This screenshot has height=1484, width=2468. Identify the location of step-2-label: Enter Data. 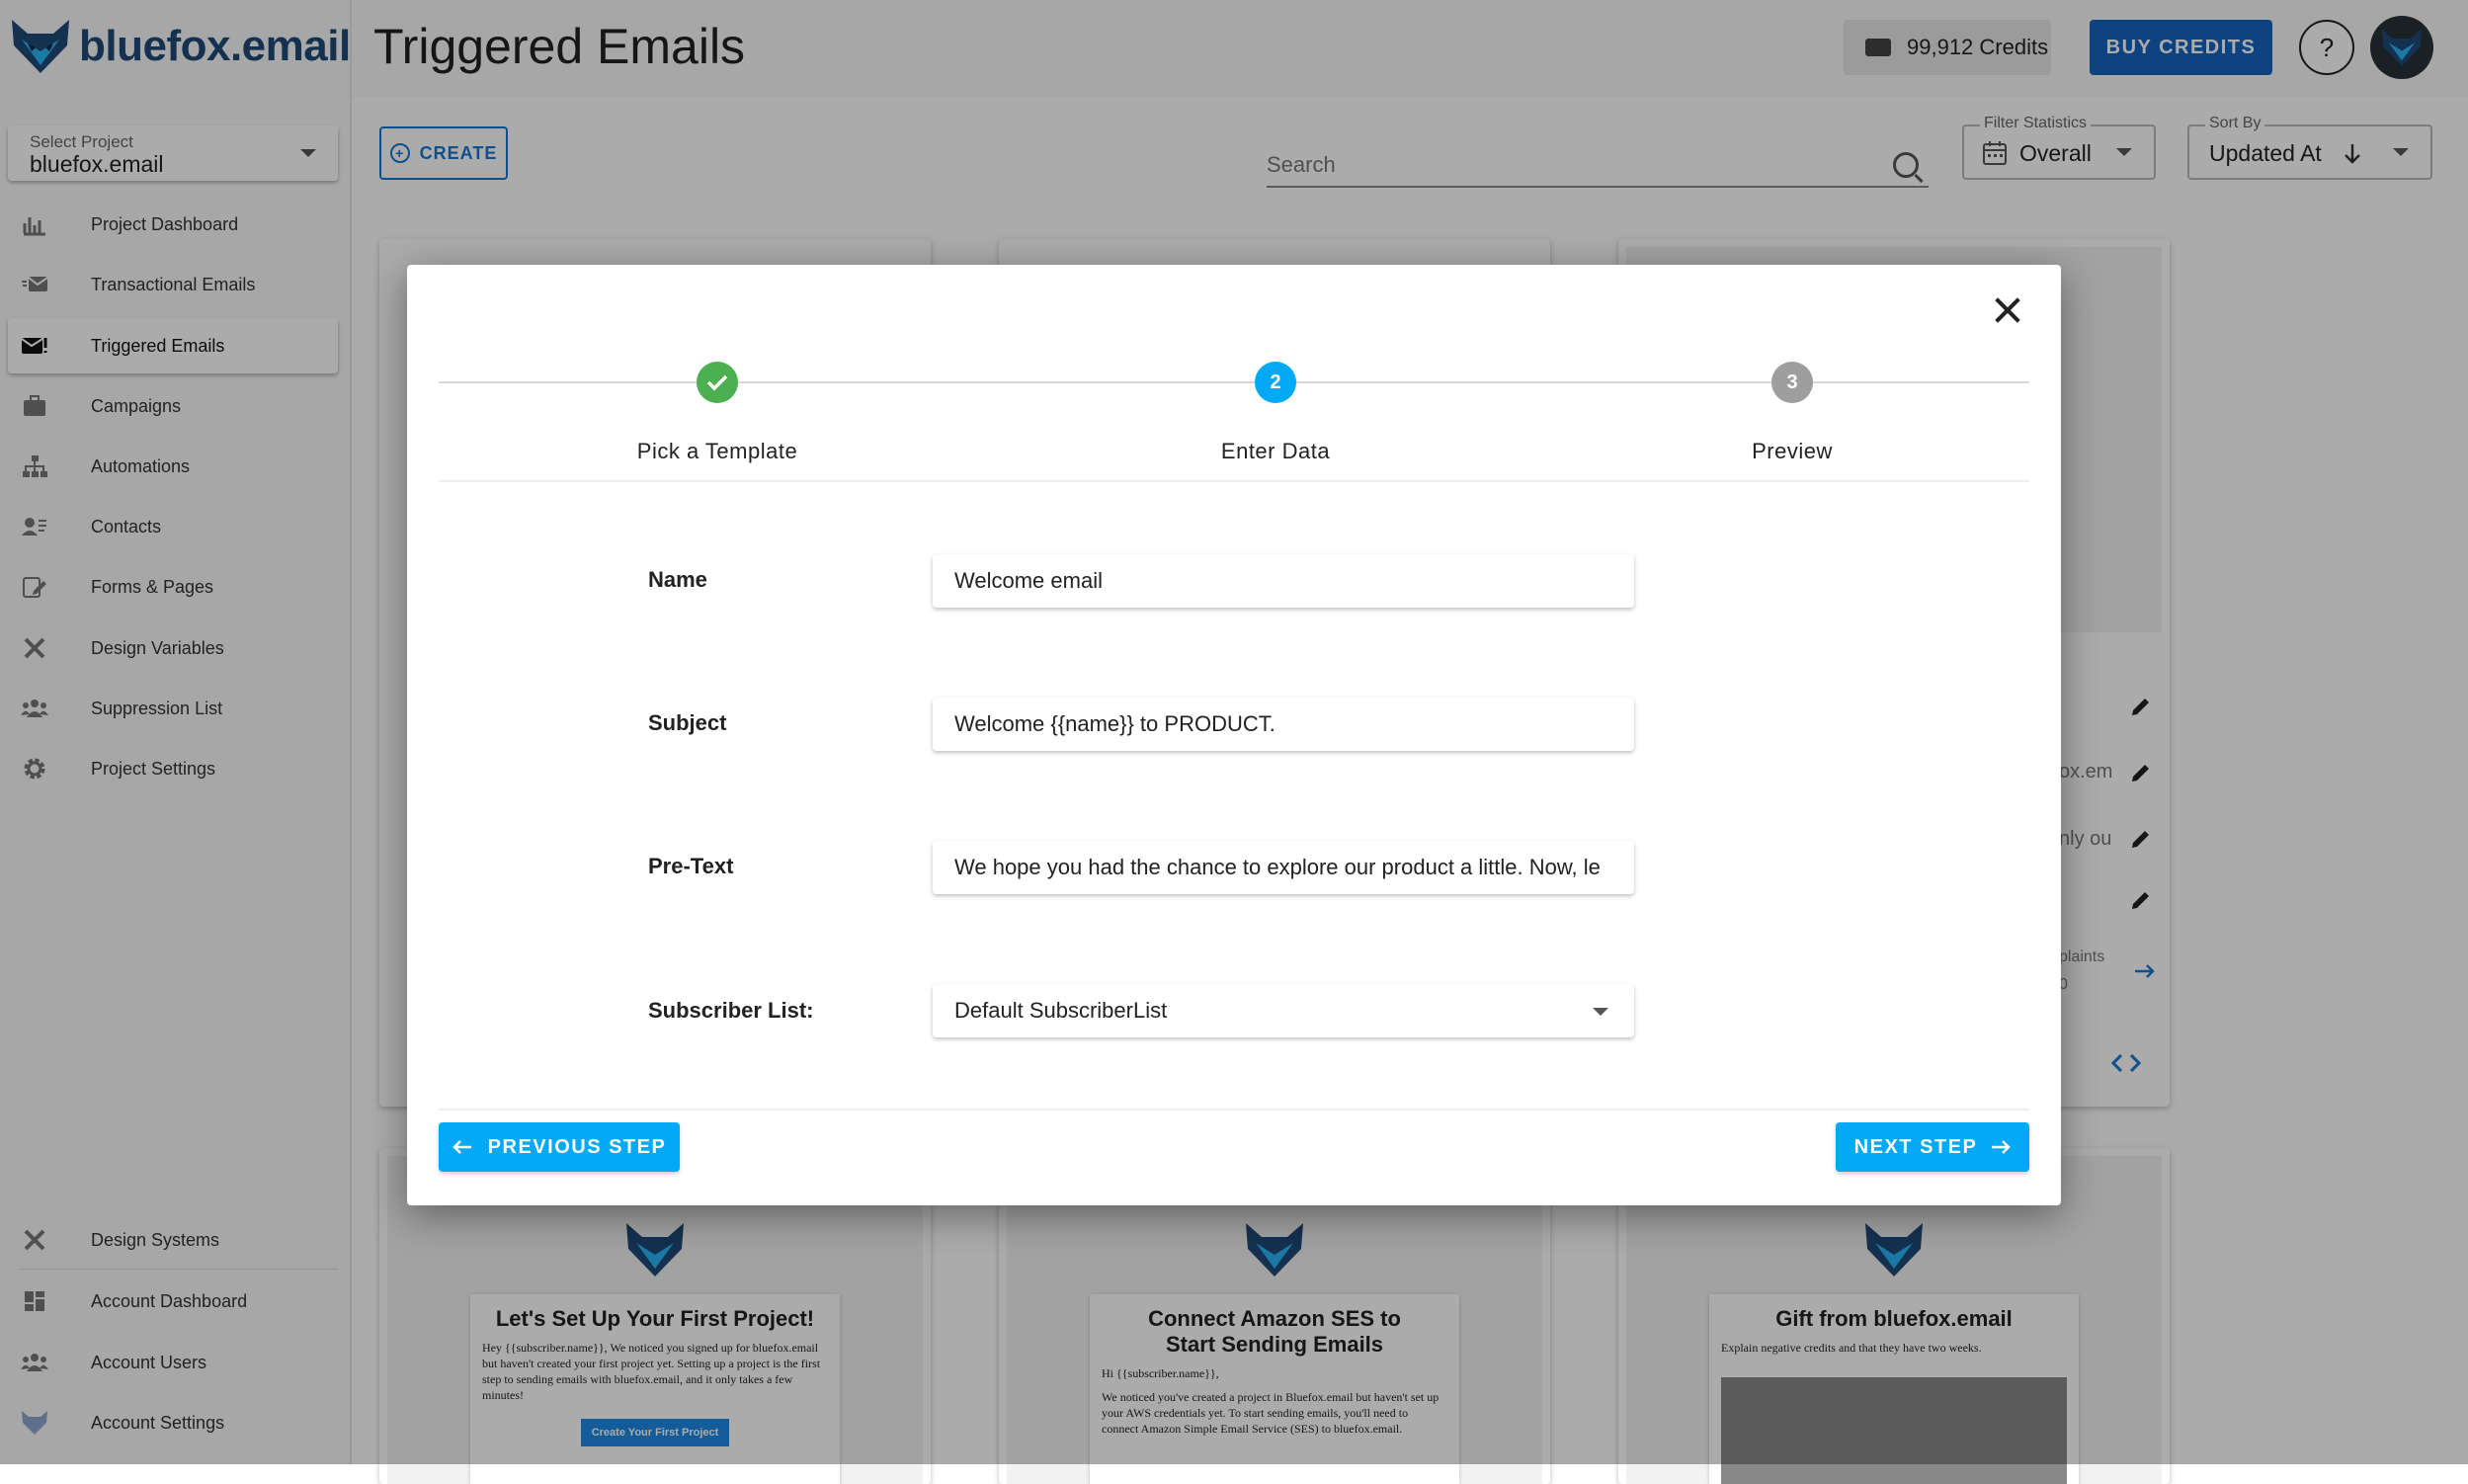
(1276, 451).